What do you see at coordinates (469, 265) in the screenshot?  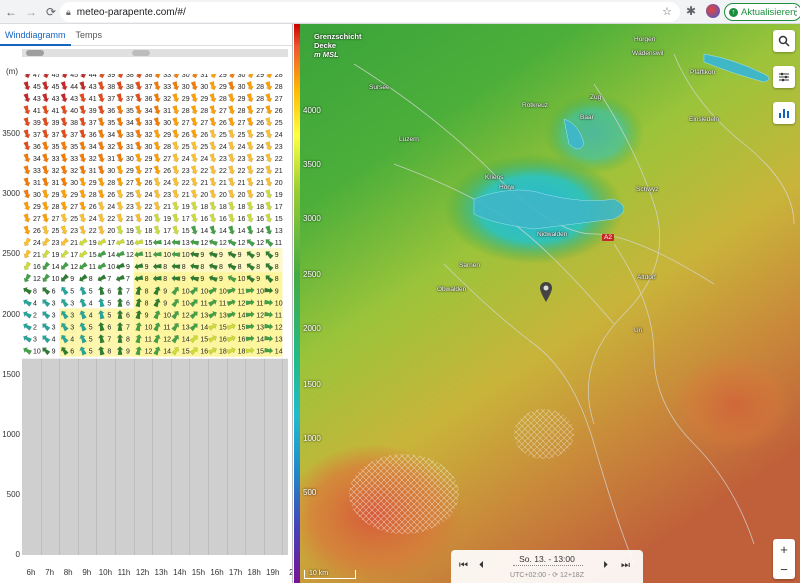 I see `place-label: Sarnen` at bounding box center [469, 265].